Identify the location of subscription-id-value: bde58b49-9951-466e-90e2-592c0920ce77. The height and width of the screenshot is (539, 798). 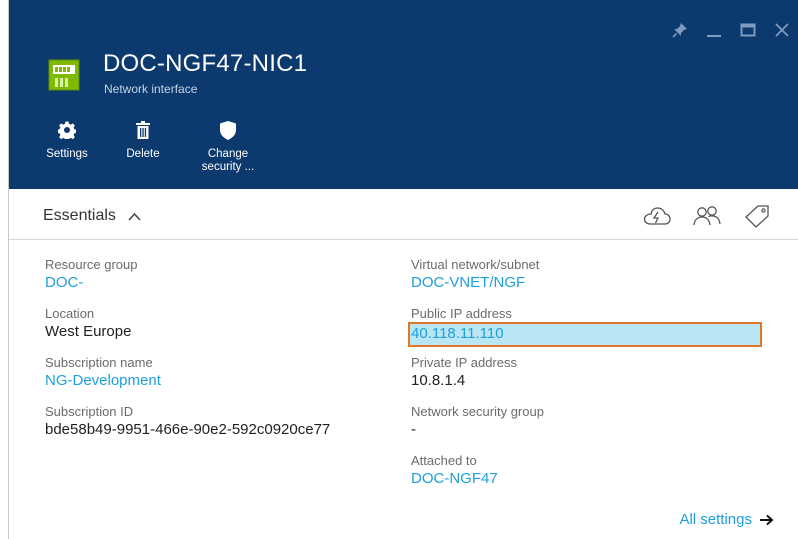
(188, 429).